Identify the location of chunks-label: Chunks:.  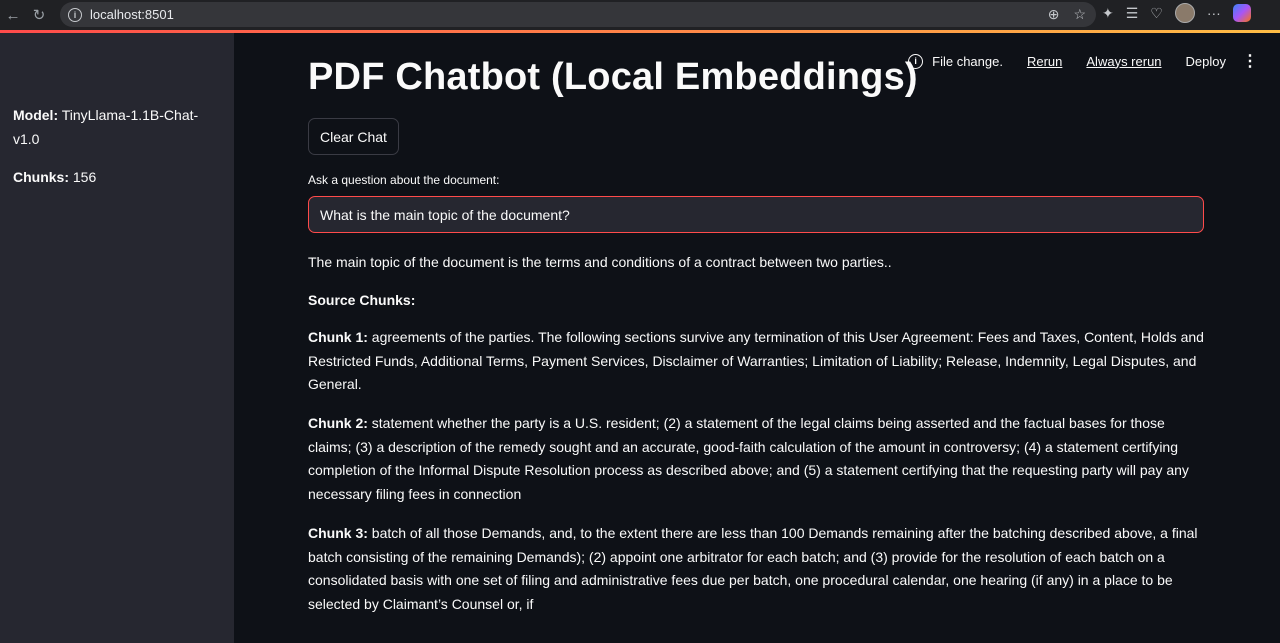
(41, 177).